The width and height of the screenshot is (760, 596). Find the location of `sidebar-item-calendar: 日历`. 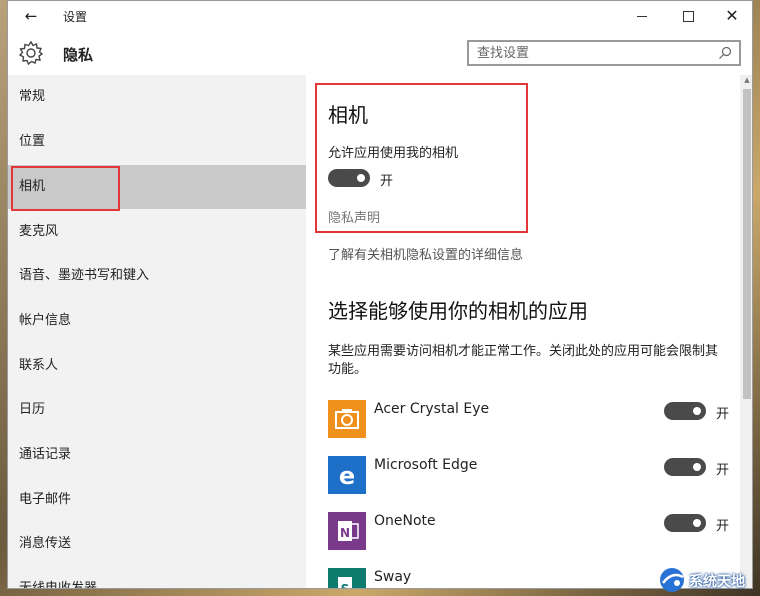

sidebar-item-calendar: 日历 is located at coordinates (157, 410).